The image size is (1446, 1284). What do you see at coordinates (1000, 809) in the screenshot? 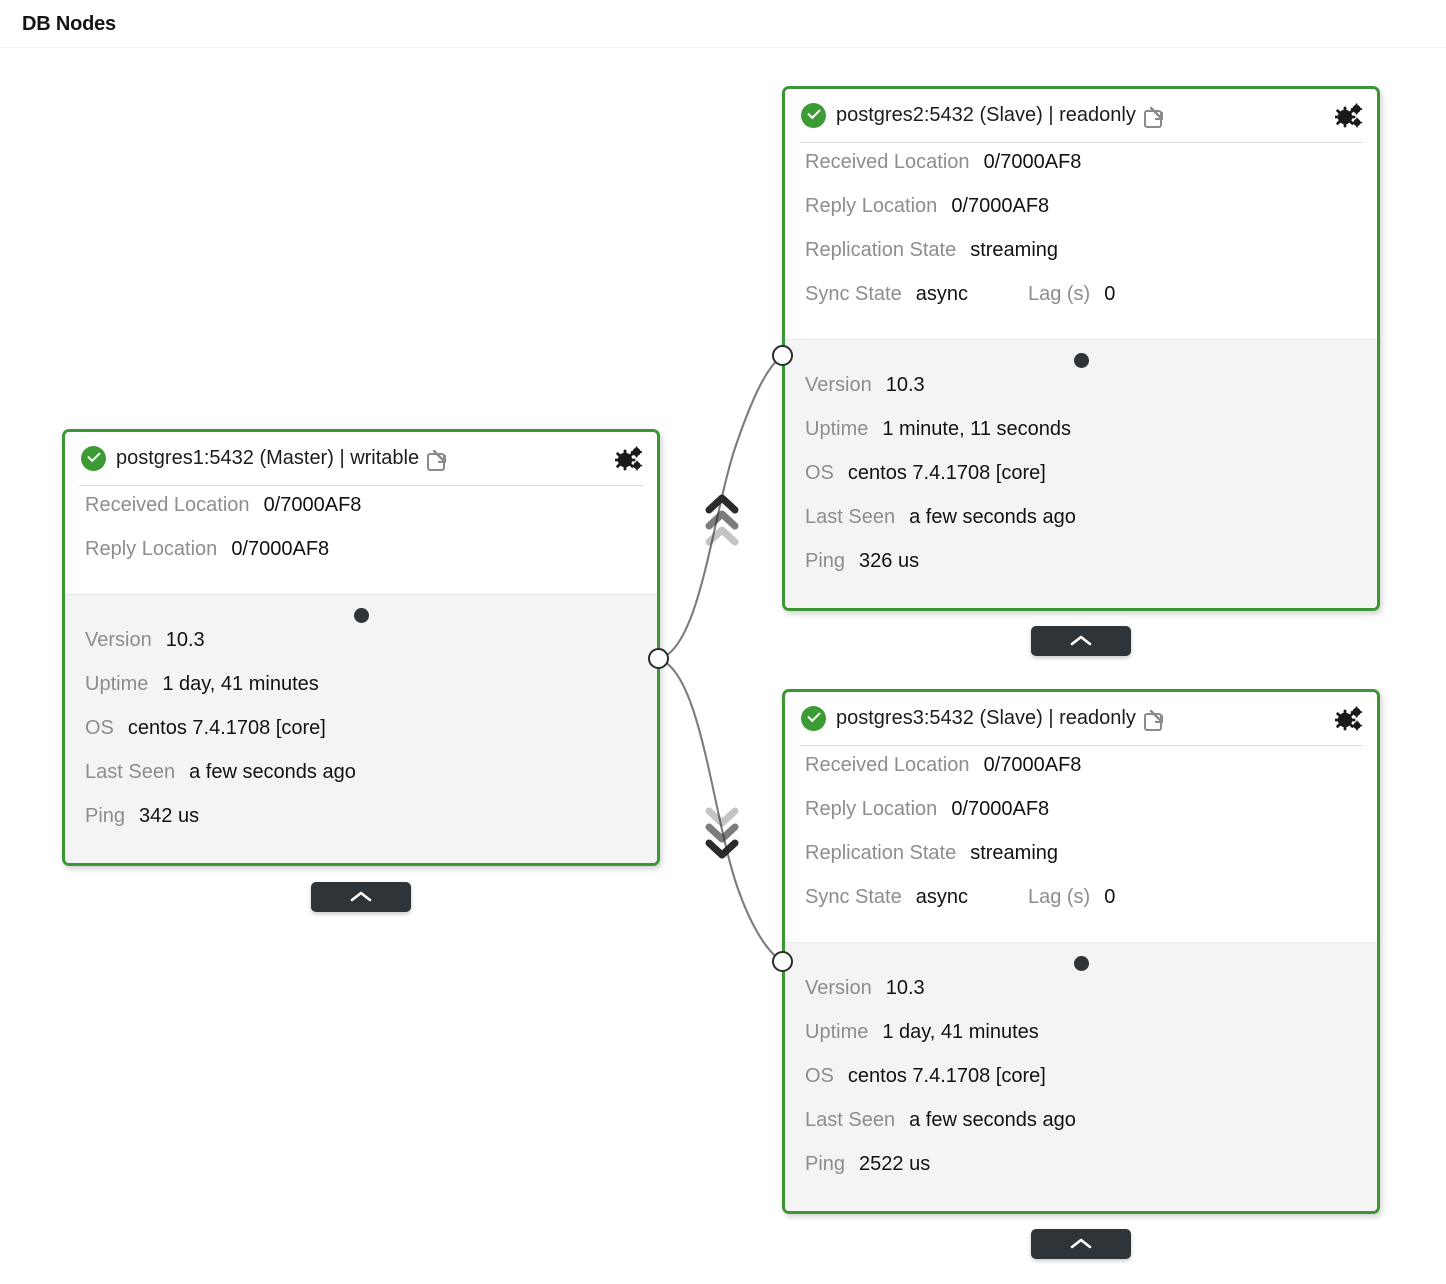
I see `reply-location-value: 0/7000AF8` at bounding box center [1000, 809].